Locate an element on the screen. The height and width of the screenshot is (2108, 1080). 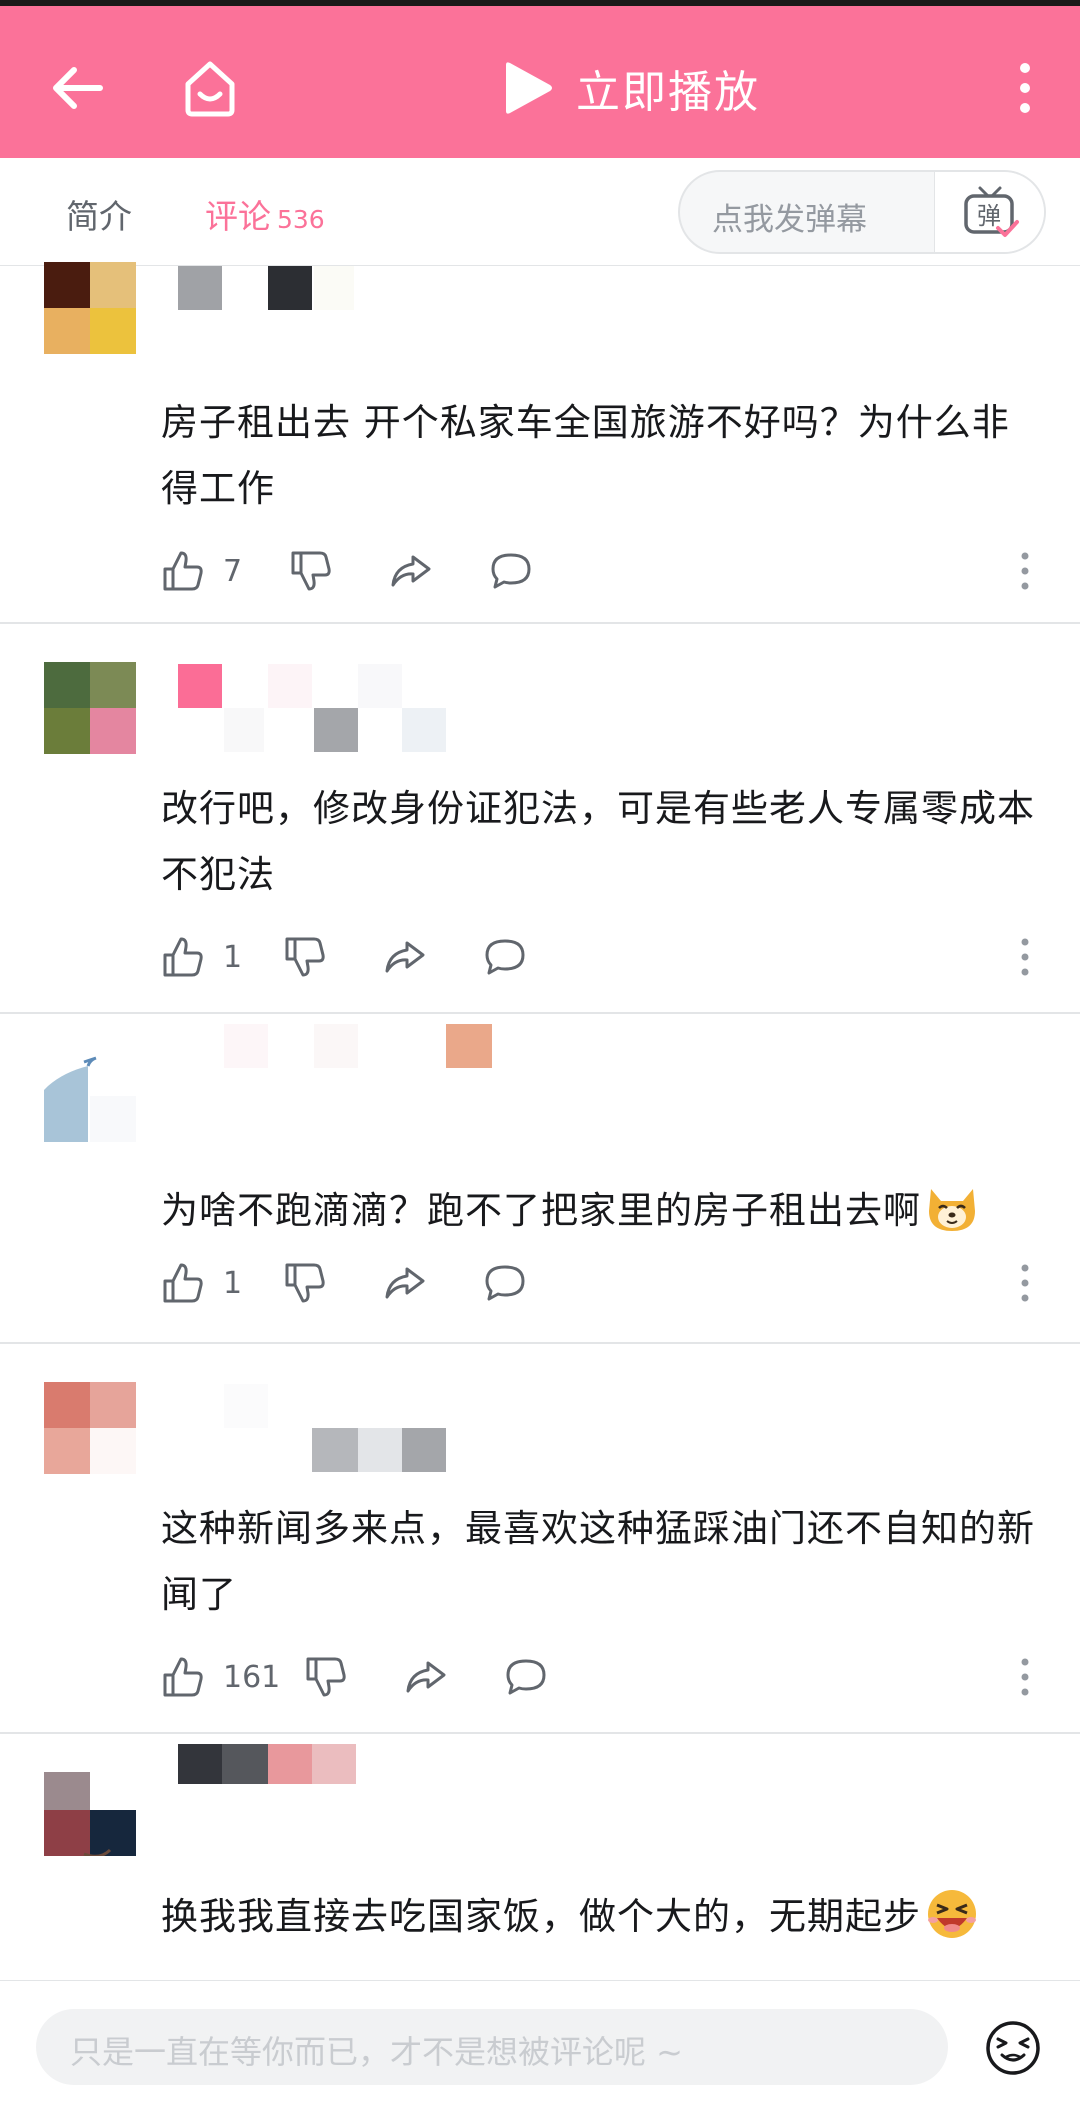
comment-actions: 7 is located at coordinates (347, 571).